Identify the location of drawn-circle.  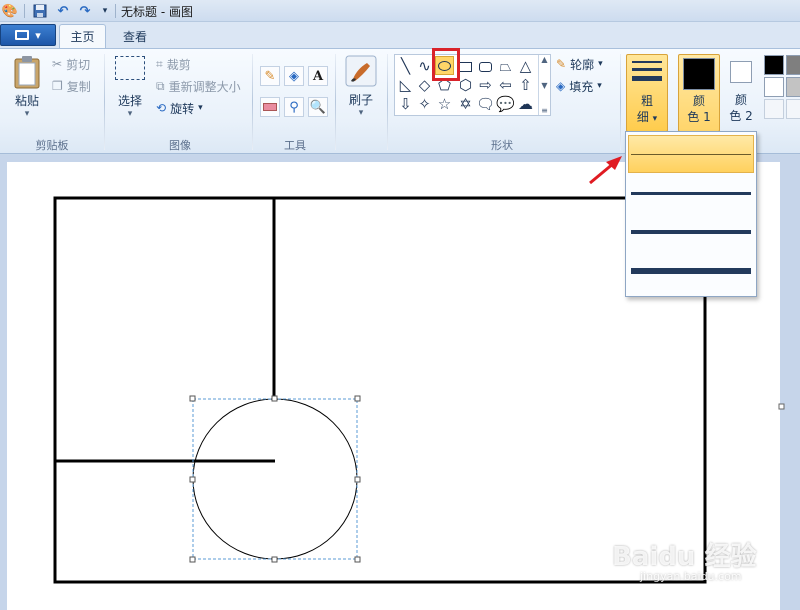
(275, 479).